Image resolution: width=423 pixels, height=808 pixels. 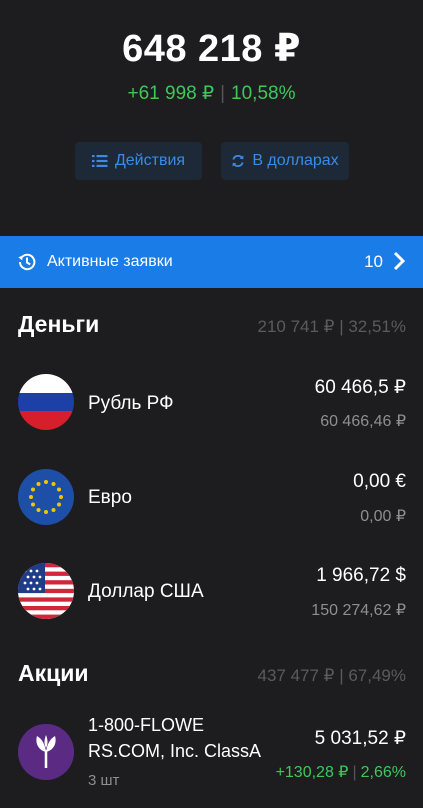 I want to click on money-item-value: 60 466,5 ₽, so click(x=360, y=387).